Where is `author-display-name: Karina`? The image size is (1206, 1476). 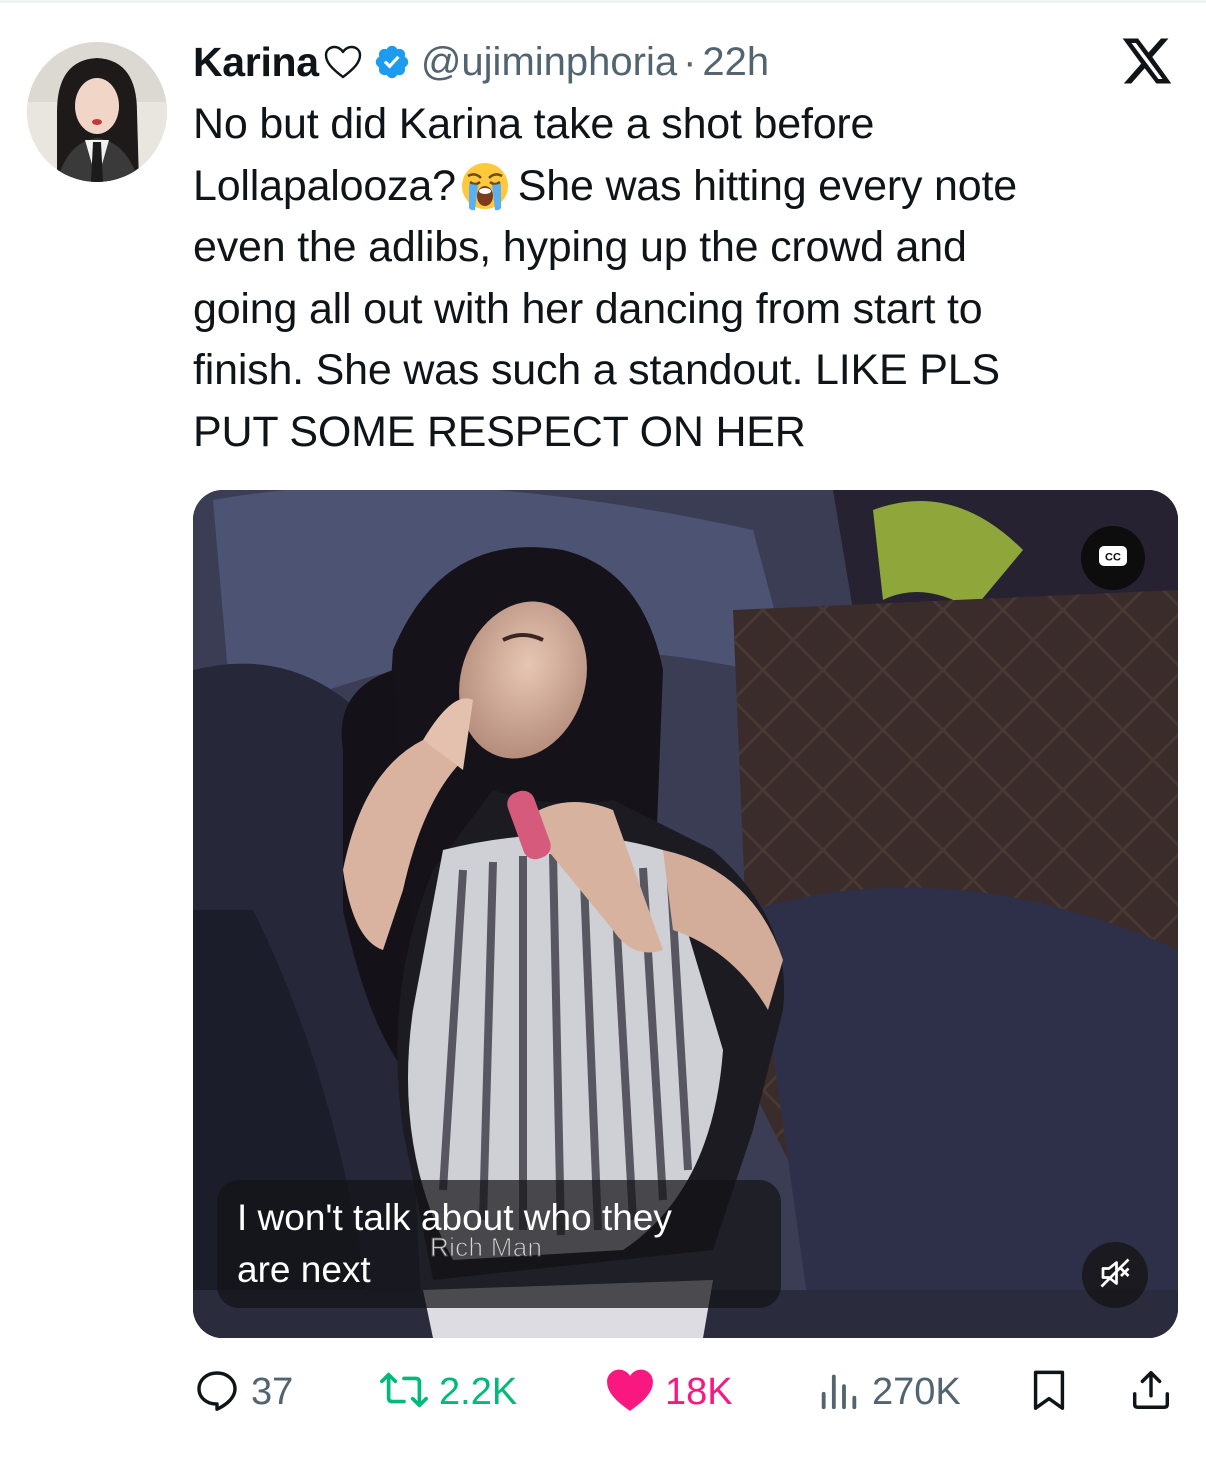 author-display-name: Karina is located at coordinates (256, 62).